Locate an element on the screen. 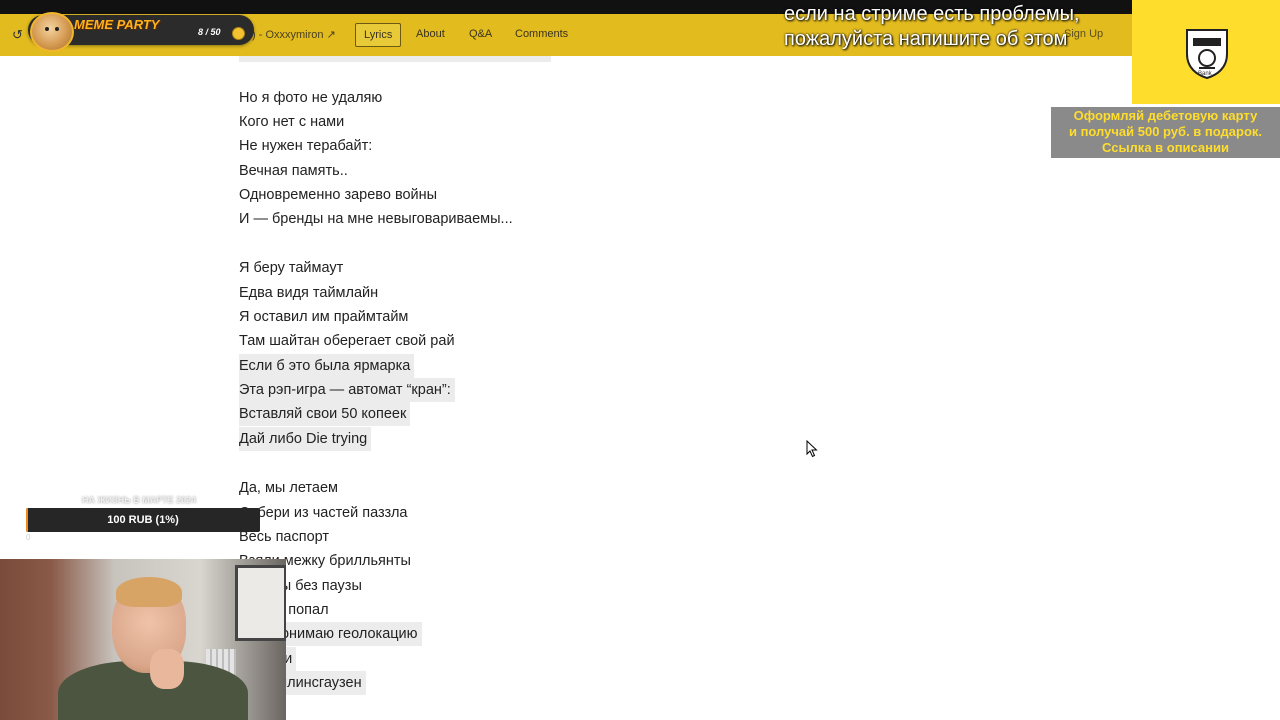 This screenshot has height=720, width=1280. lyric-line: Вечная память.. is located at coordinates (293, 171).